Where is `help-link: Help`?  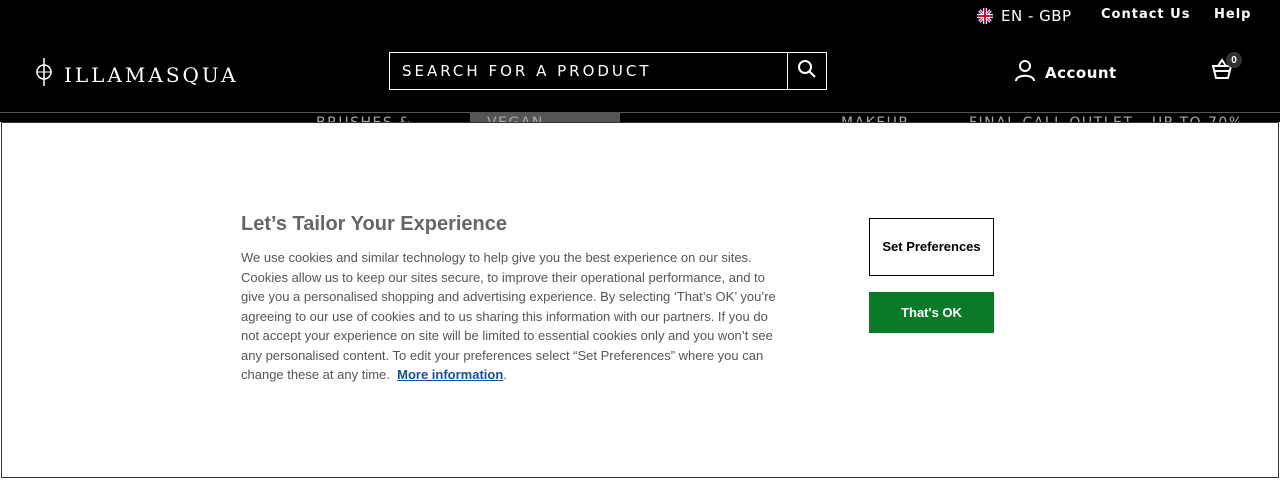
help-link: Help is located at coordinates (1232, 14).